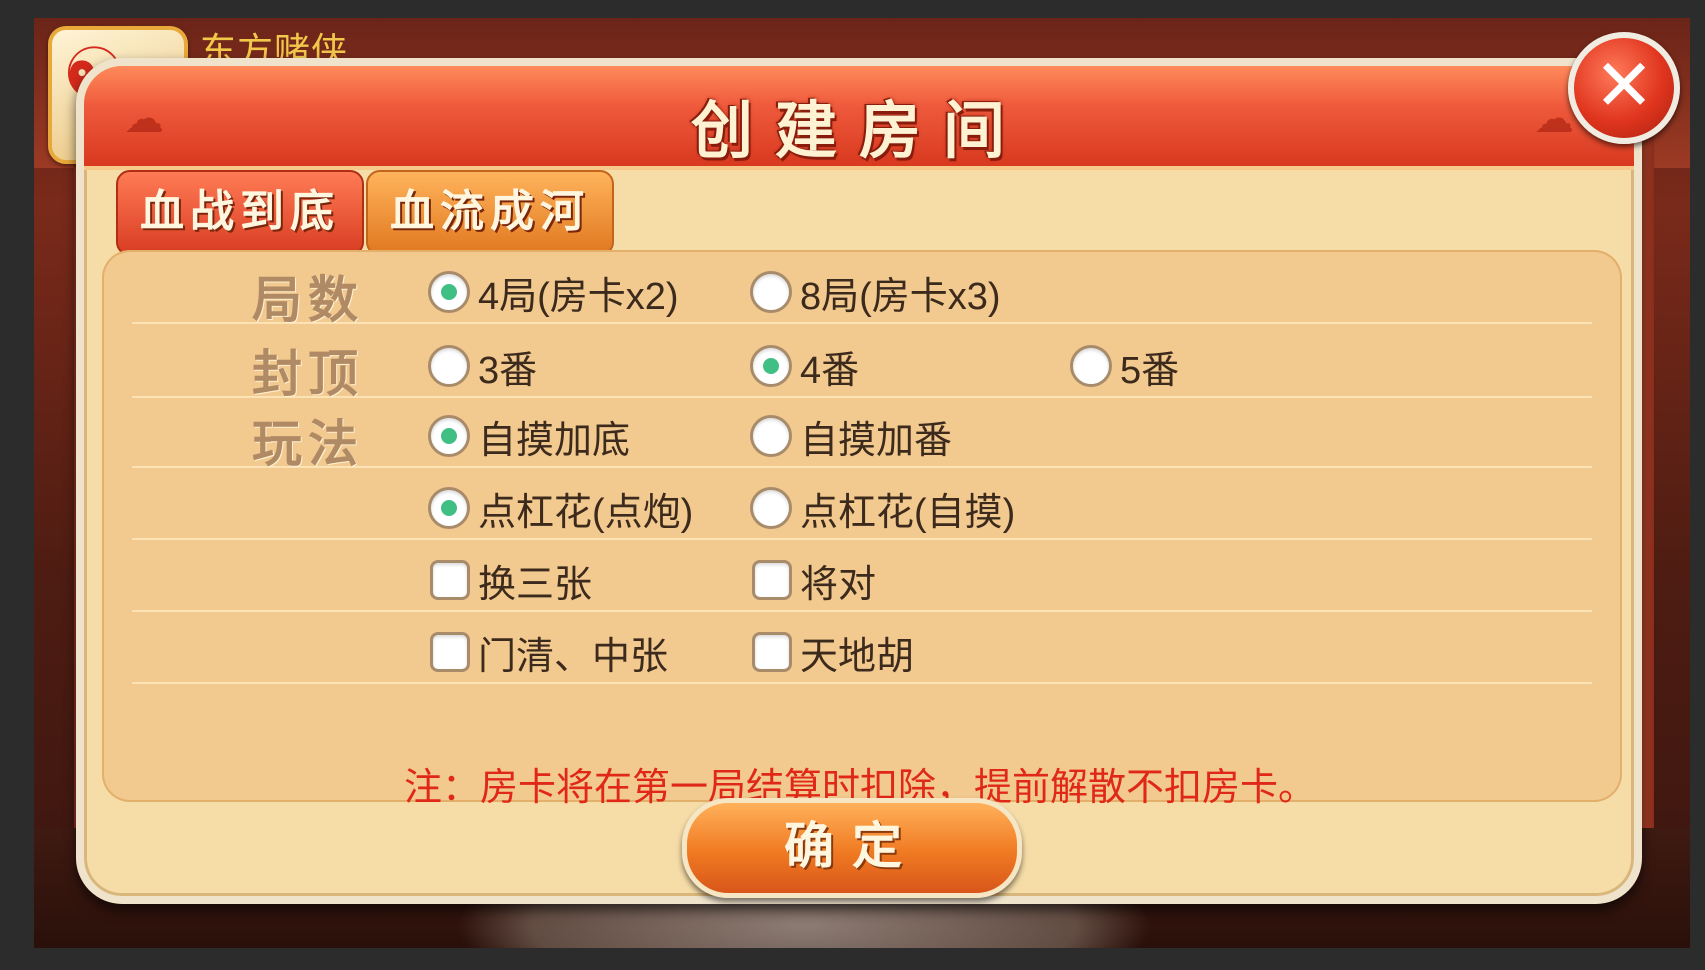 The image size is (1705, 970). Describe the element at coordinates (482, 366) in the screenshot. I see `cap-option-3: 3番` at that location.